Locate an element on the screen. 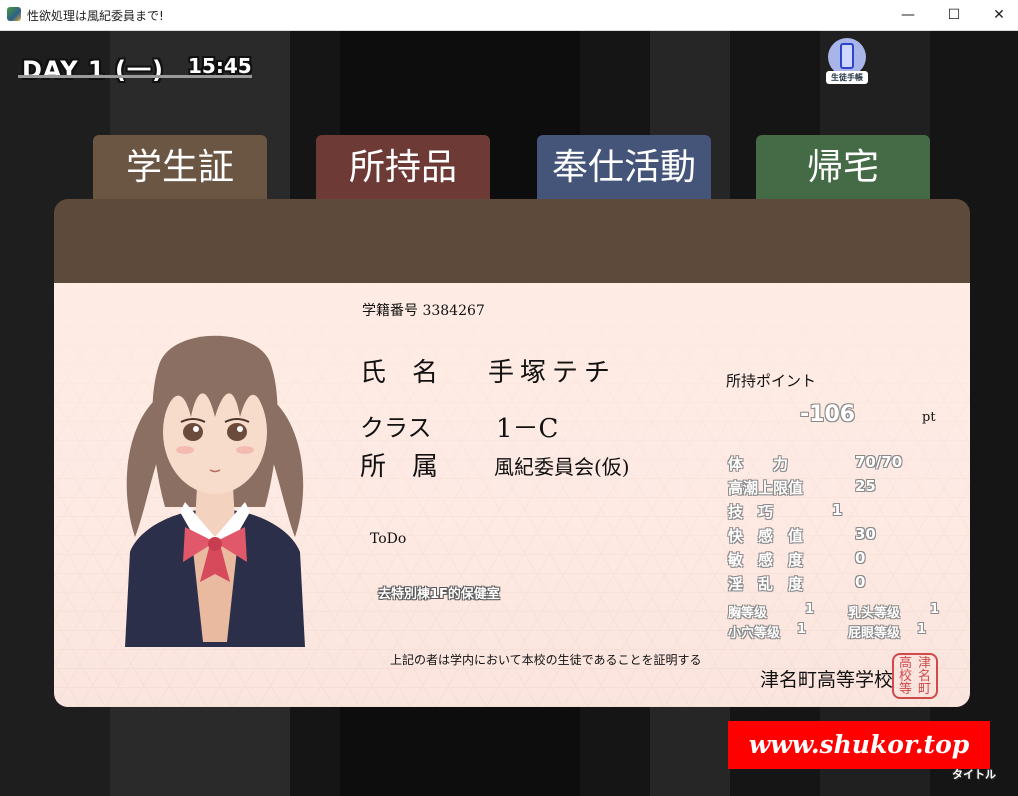  student-number: 学籍番号 3384267 is located at coordinates (423, 310).